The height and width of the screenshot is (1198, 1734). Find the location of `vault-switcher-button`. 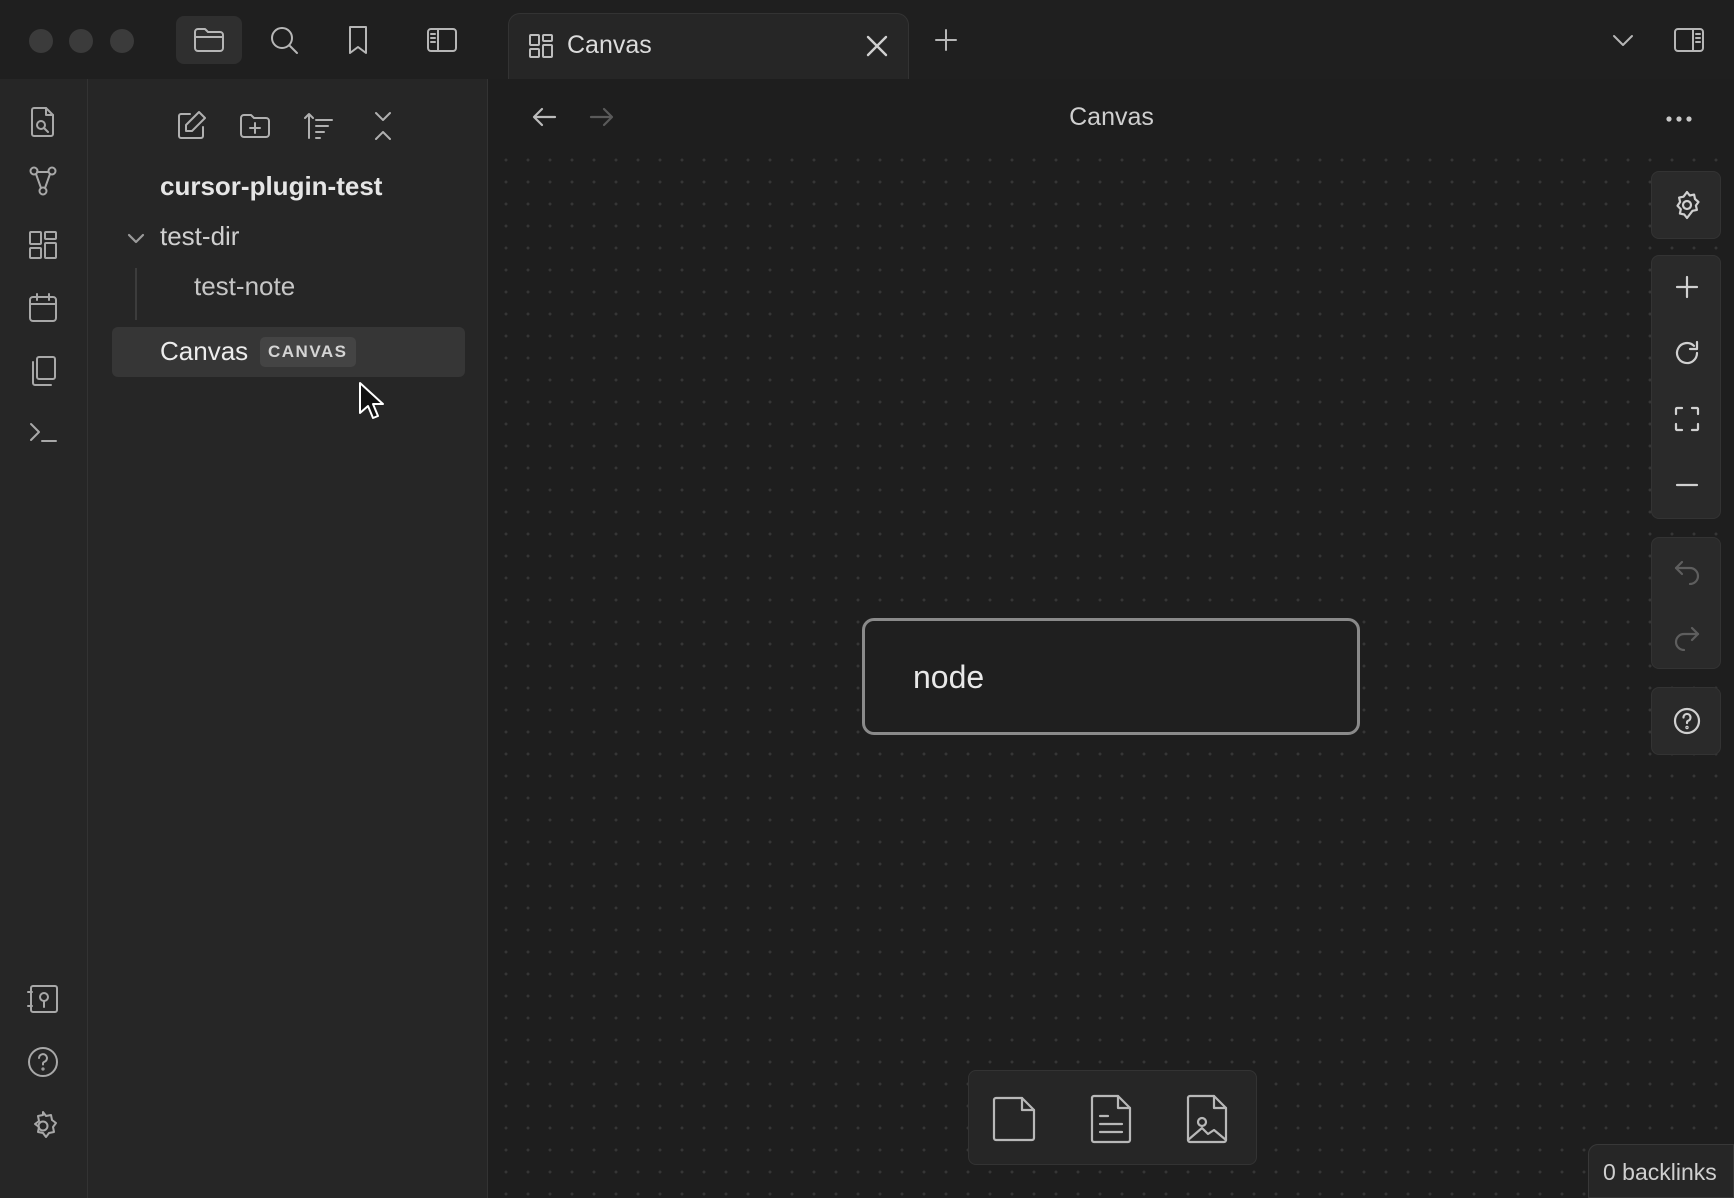

vault-switcher-button is located at coordinates (43, 999).